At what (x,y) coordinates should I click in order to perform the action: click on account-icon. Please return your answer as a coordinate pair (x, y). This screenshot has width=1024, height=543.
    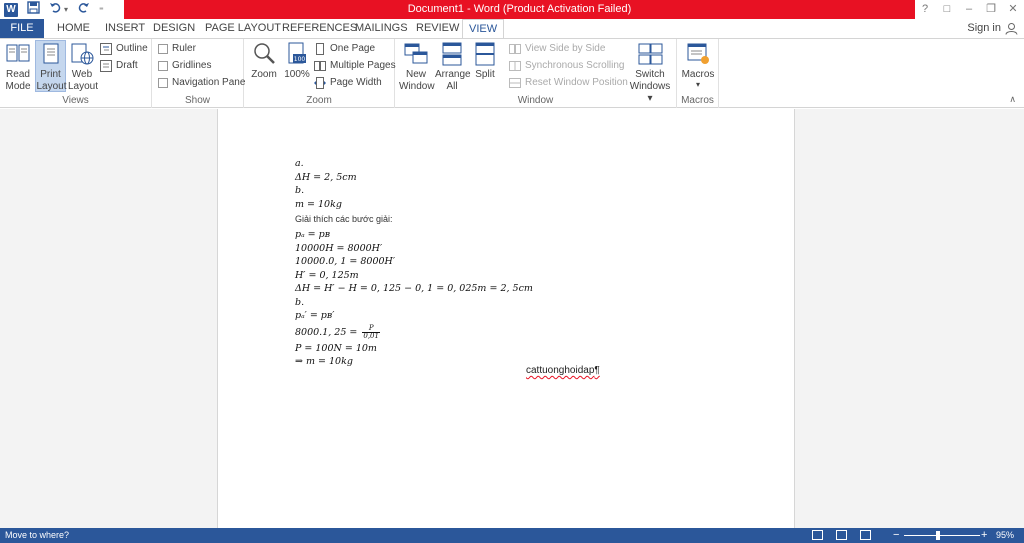
    Looking at the image, I should click on (1011, 28).